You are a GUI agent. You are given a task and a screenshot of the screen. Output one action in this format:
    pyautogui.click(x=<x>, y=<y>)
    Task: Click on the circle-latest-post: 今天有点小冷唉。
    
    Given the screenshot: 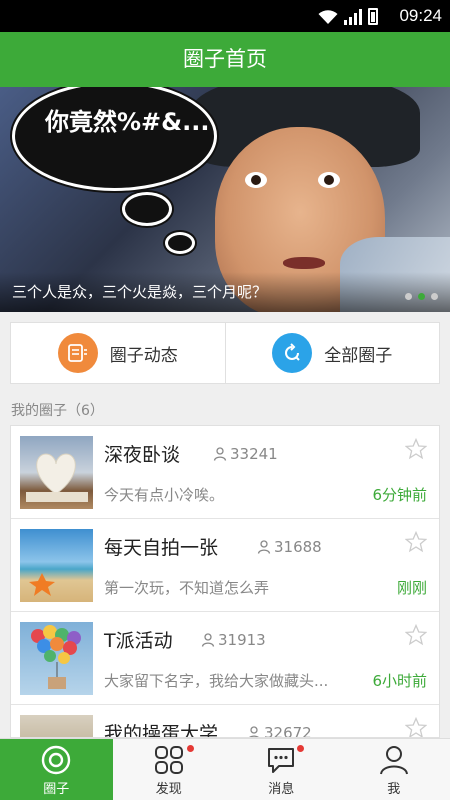 What is the action you would take?
    pyautogui.click(x=164, y=495)
    